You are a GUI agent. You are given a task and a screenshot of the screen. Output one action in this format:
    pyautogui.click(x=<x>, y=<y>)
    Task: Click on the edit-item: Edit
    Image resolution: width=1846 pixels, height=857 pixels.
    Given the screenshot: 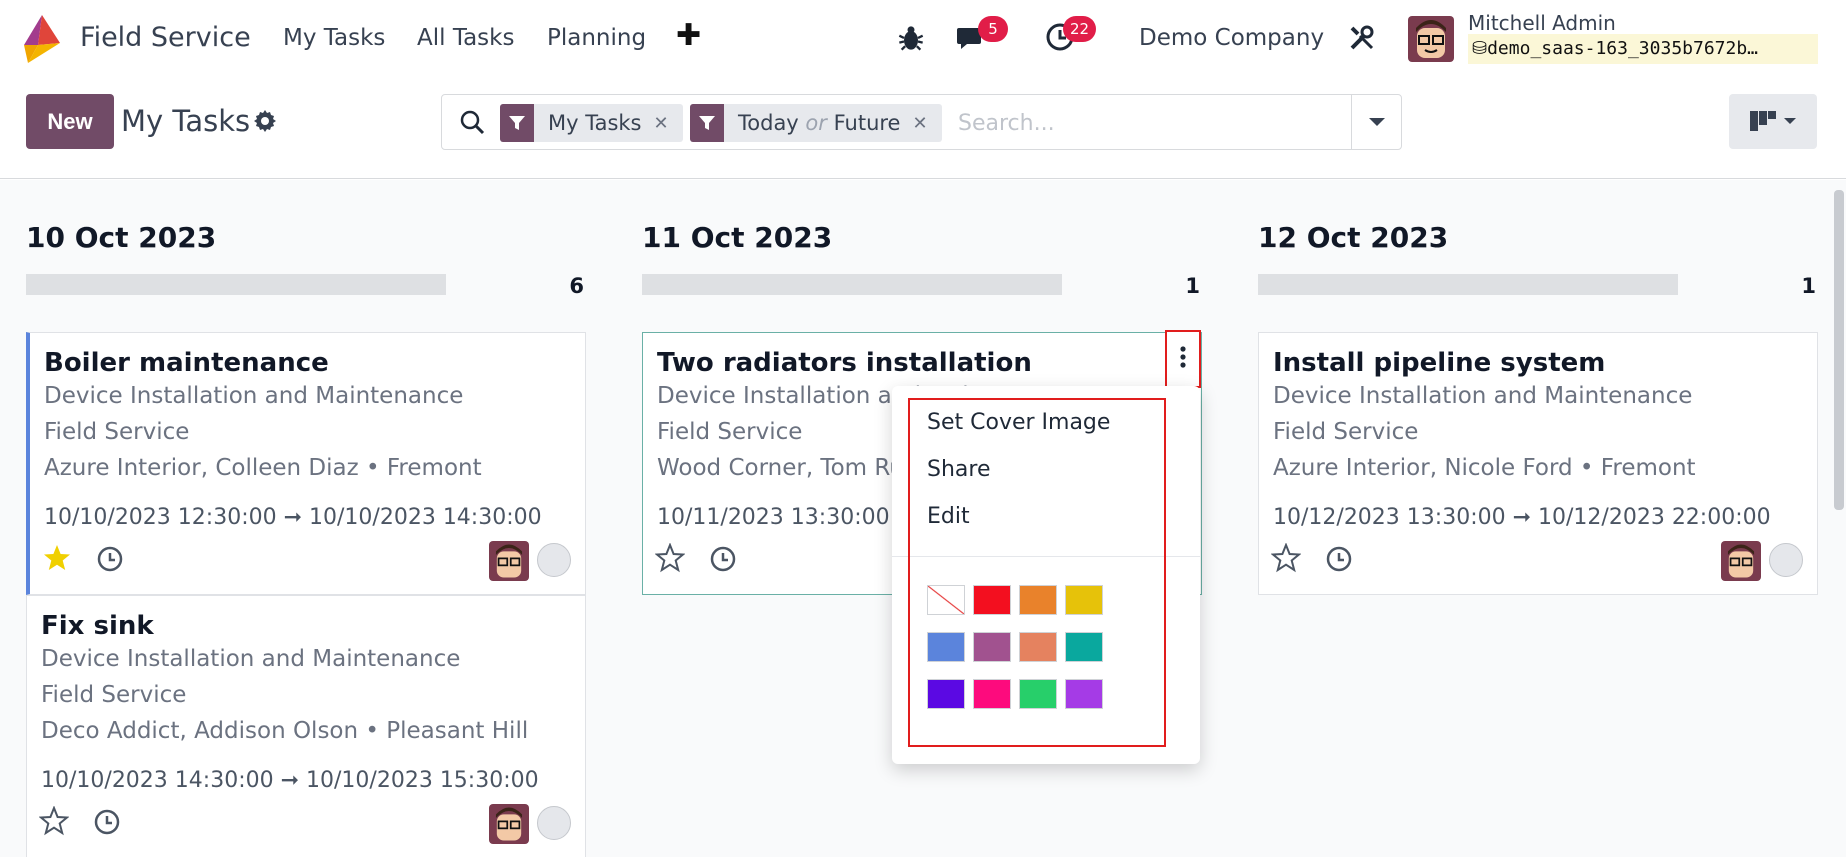 What is the action you would take?
    pyautogui.click(x=948, y=516)
    